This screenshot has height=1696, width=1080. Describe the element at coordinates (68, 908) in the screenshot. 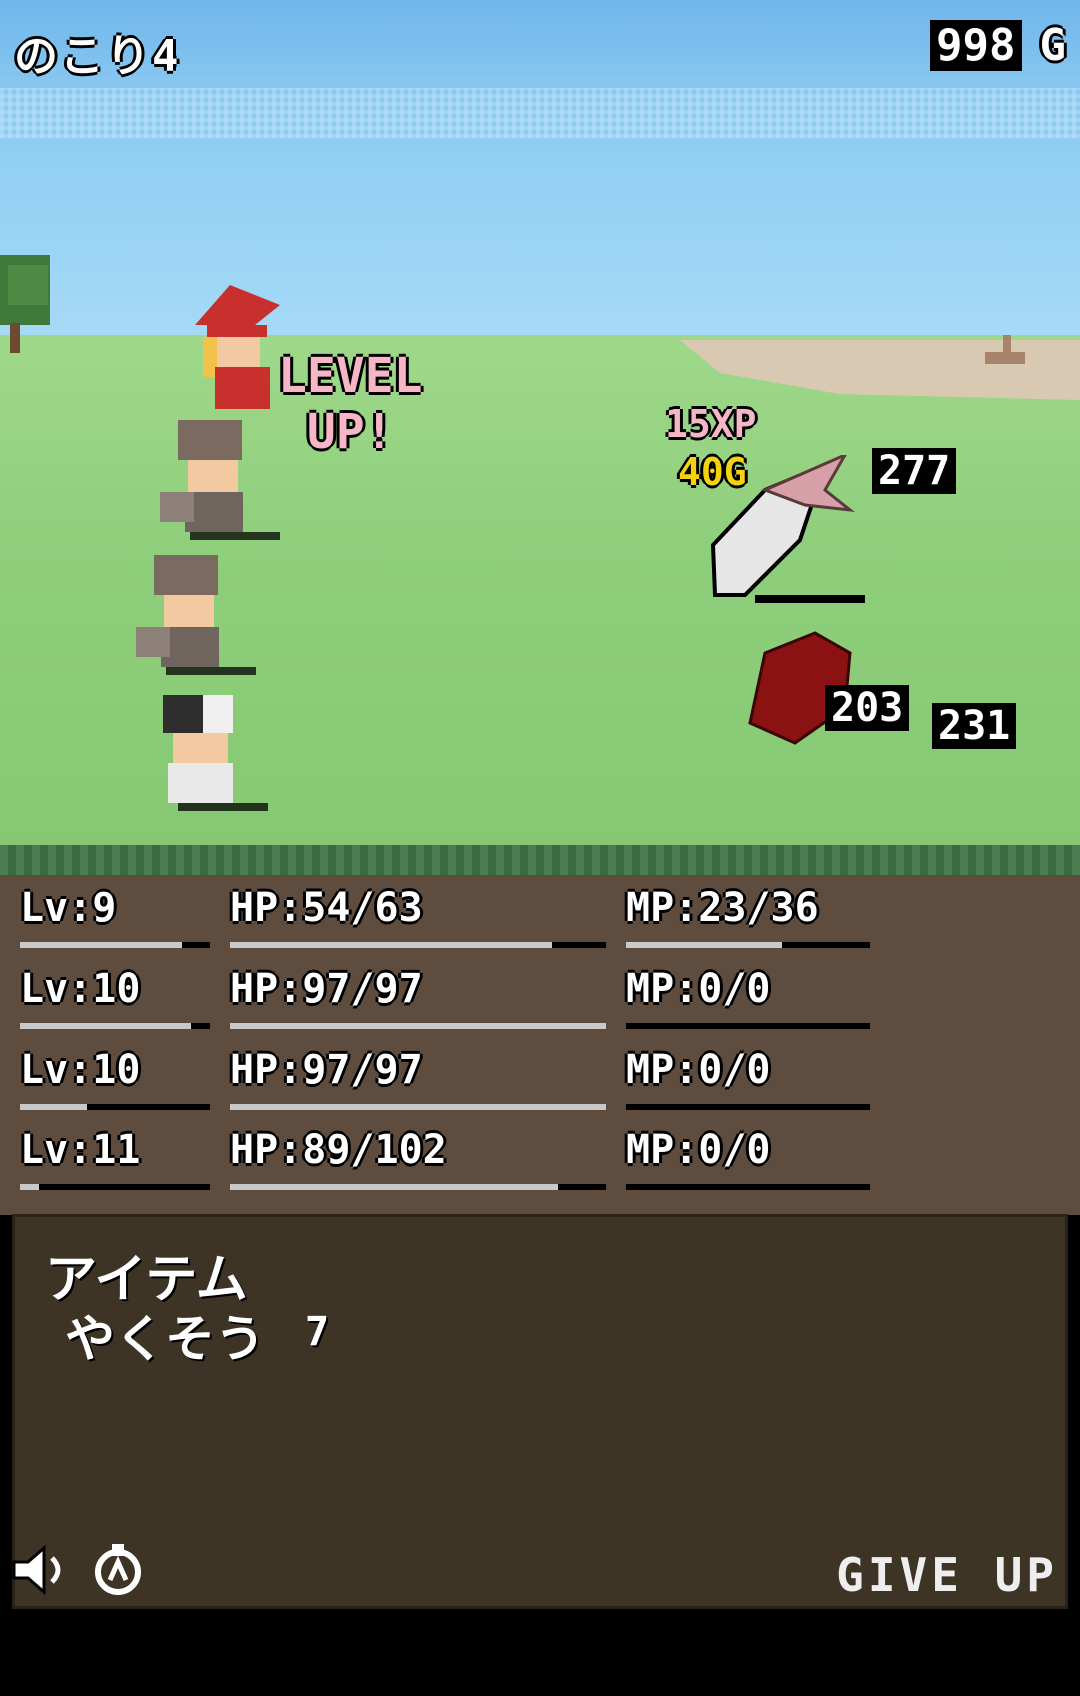

I see `level-label: Lv:9` at that location.